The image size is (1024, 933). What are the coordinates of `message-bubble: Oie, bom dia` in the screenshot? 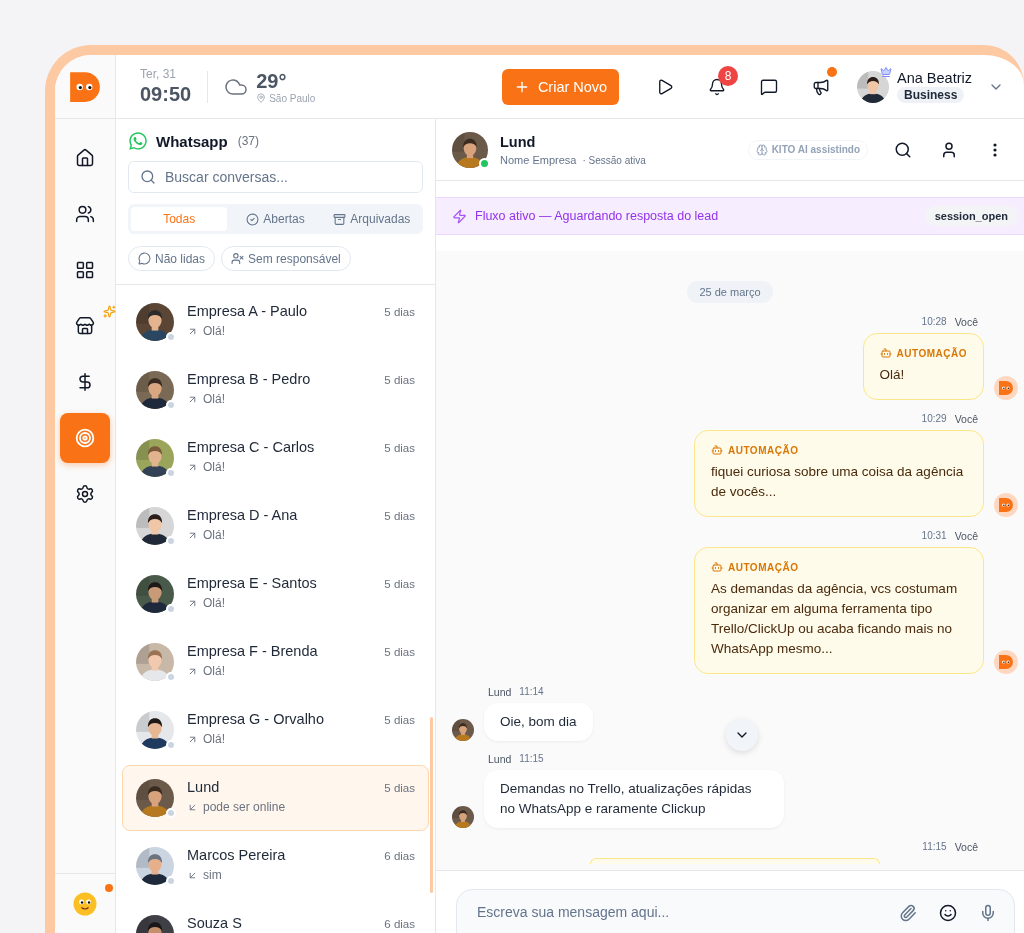 It's located at (538, 722).